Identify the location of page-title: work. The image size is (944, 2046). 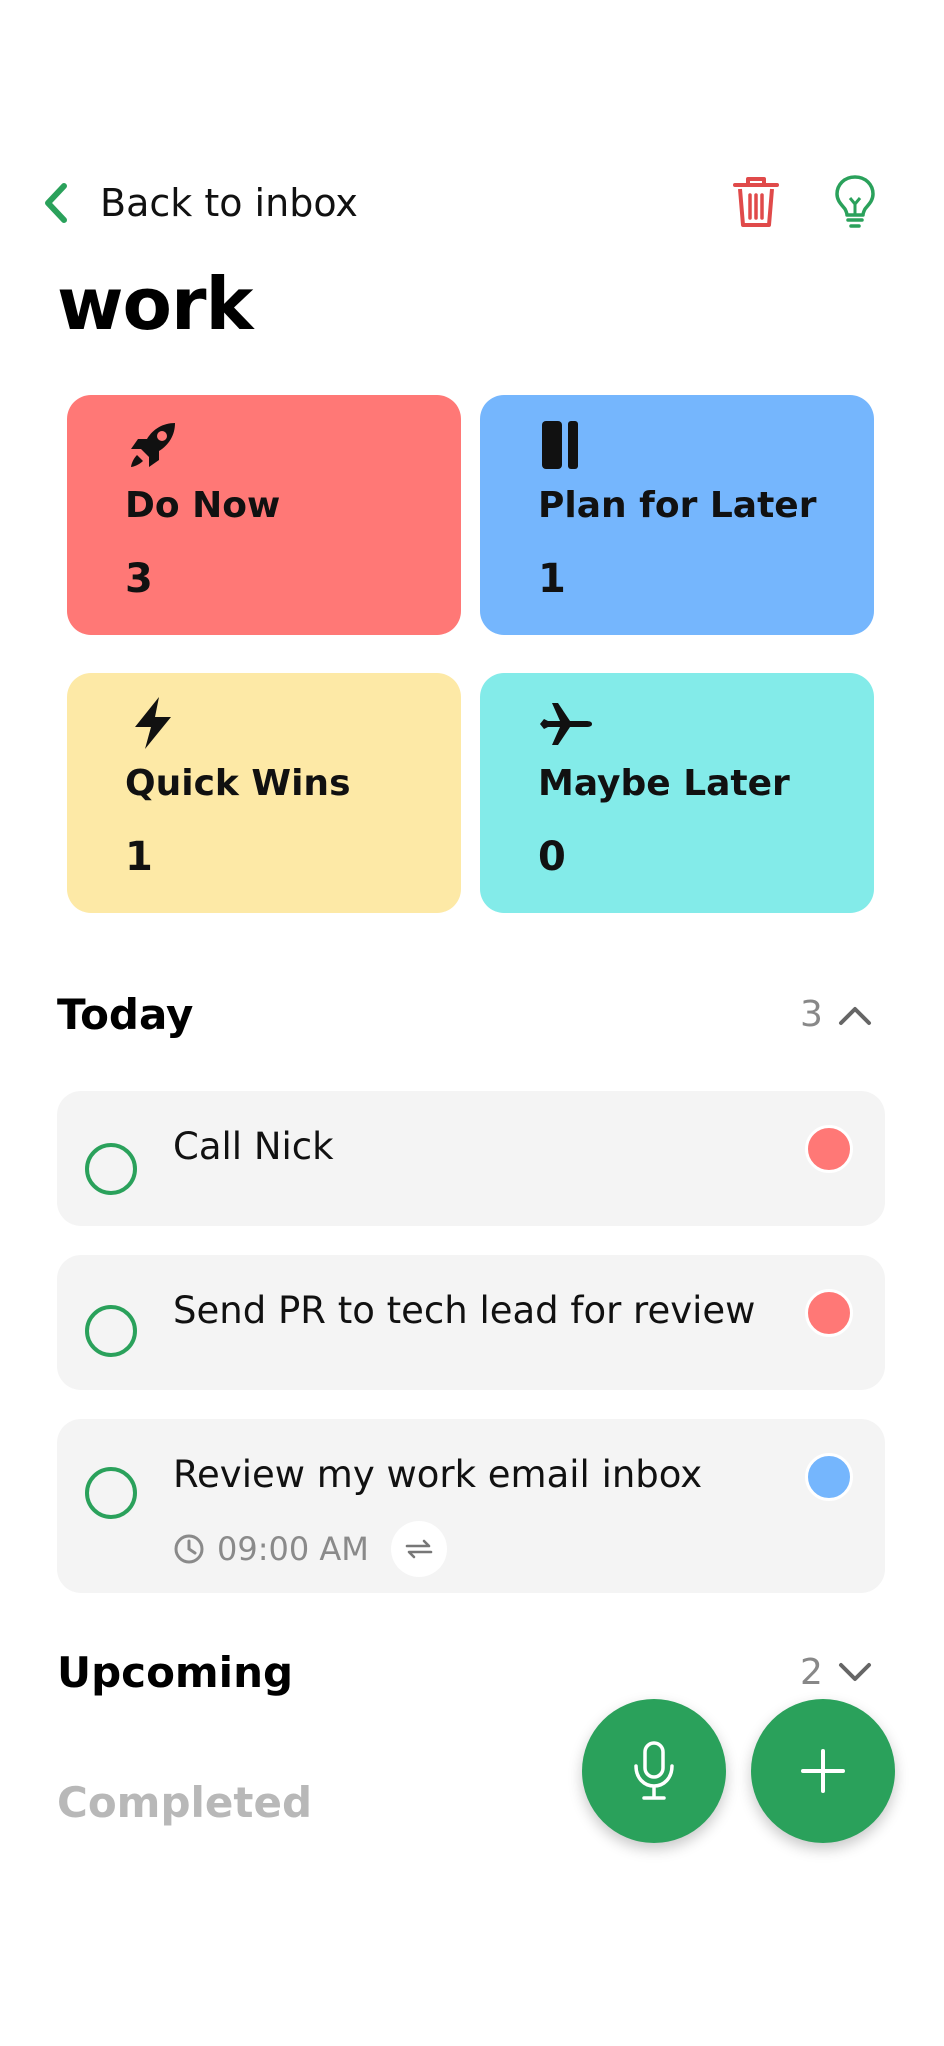
(155, 304).